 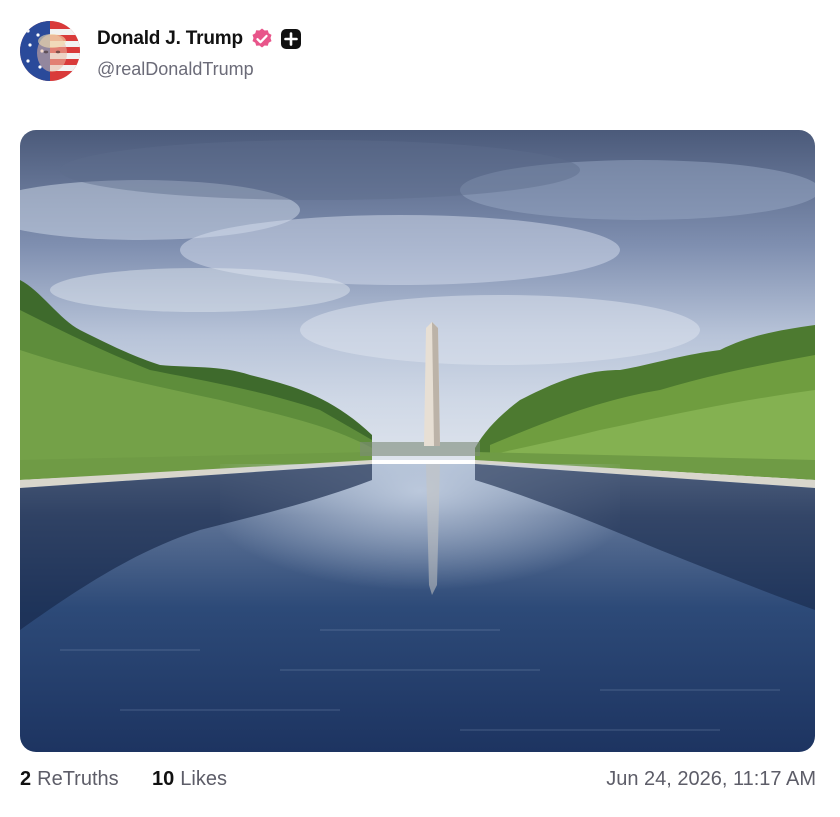 I want to click on retruths-stat: 2 ReTruths, so click(x=69, y=779).